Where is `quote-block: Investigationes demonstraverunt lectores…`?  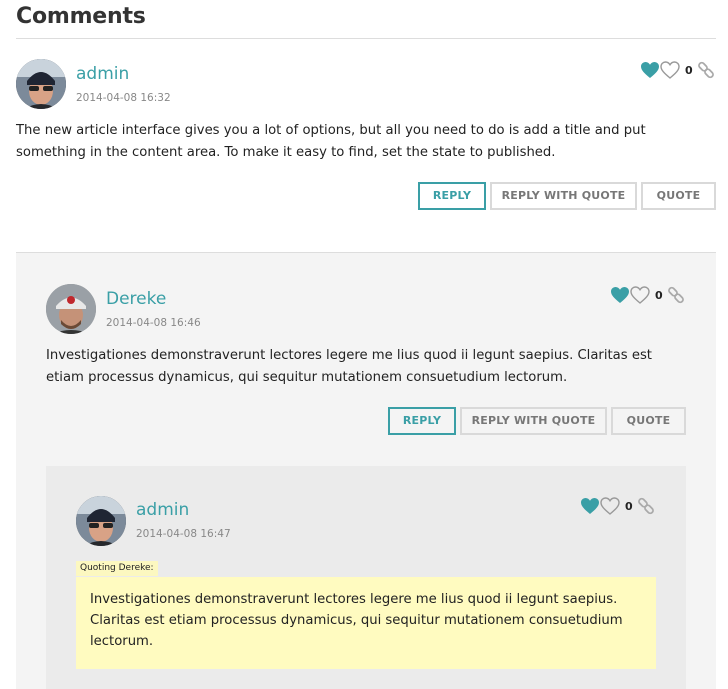 quote-block: Investigationes demonstraverunt lectores… is located at coordinates (366, 623).